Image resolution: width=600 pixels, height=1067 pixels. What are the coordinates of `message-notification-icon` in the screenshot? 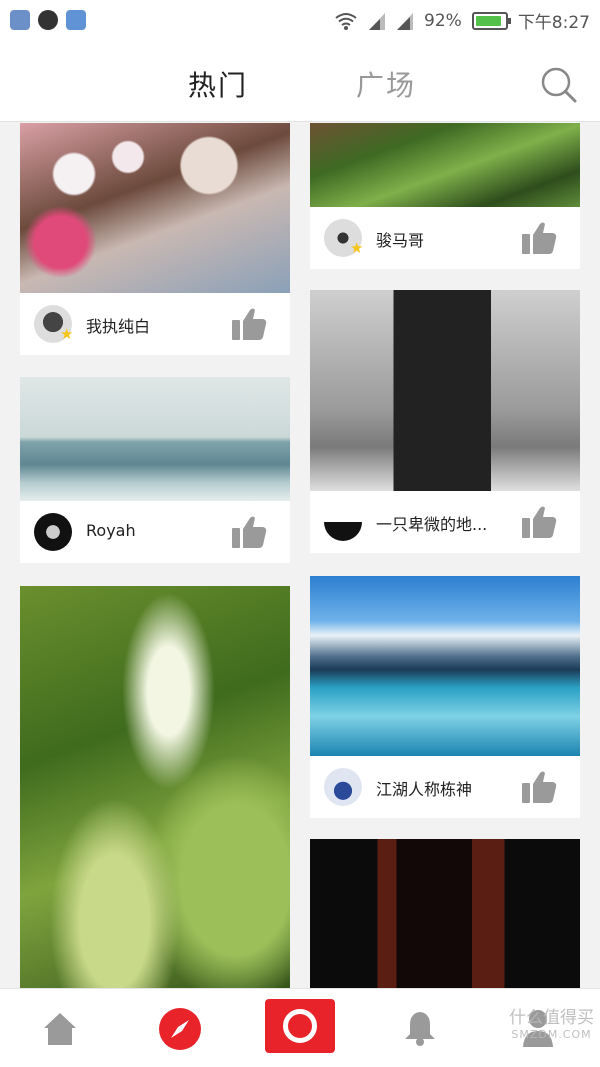 It's located at (76, 20).